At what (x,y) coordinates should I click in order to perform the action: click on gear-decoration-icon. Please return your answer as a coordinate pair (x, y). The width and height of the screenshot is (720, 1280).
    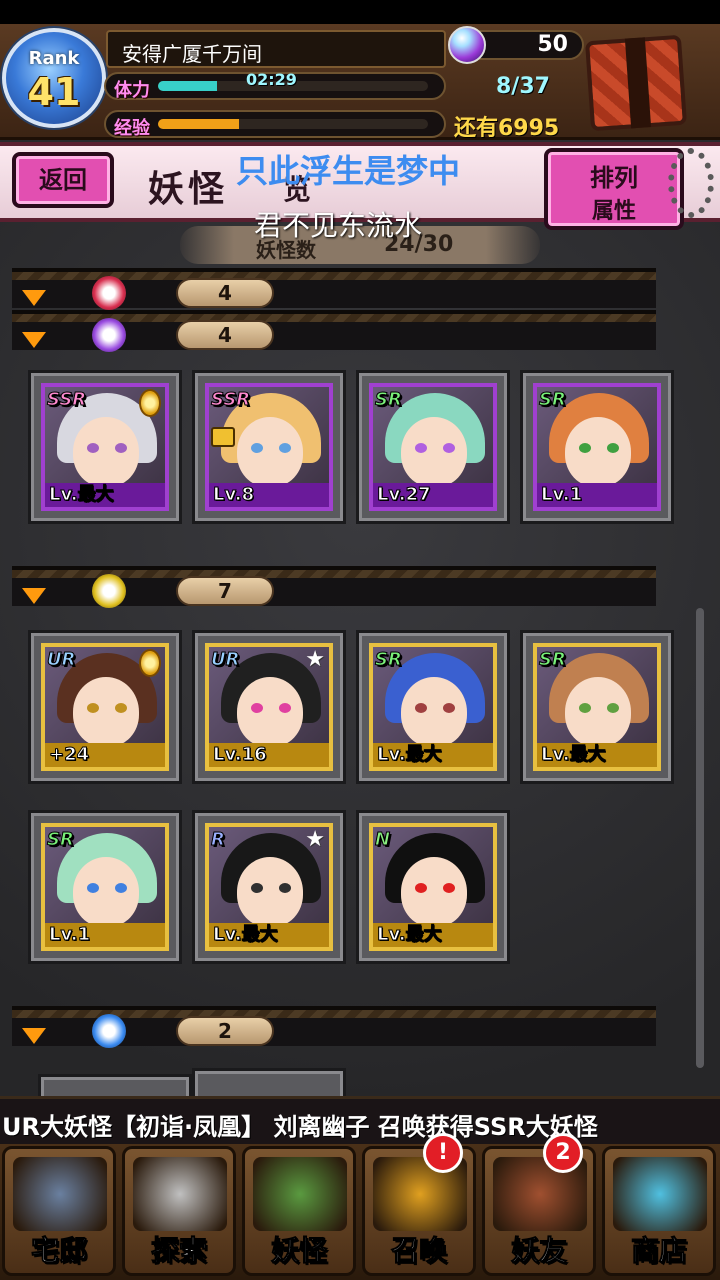
    Looking at the image, I should click on (691, 183).